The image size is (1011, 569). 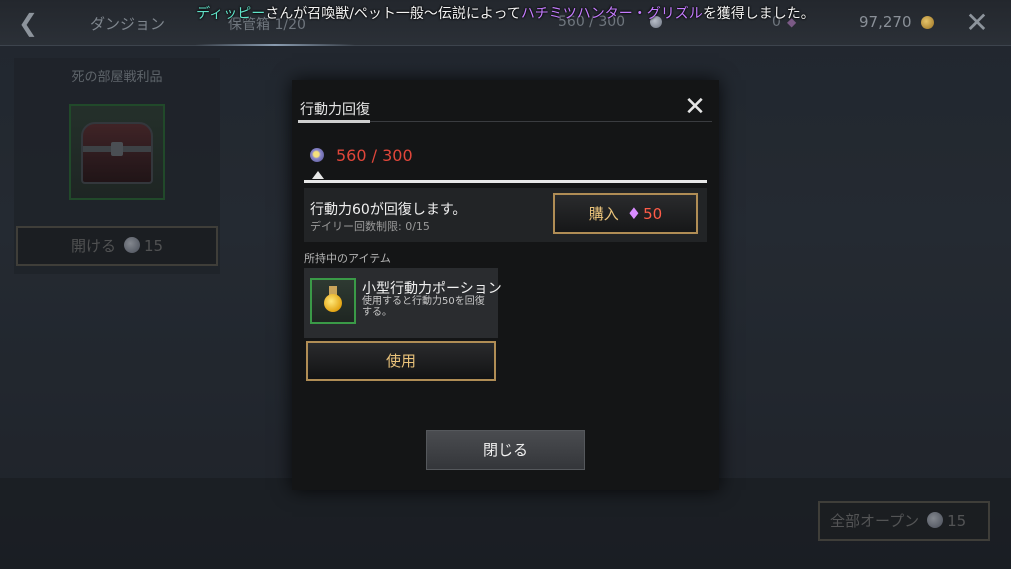 I want to click on recover-option: 行動力60が回復します。 デイリー回数制限: 0/15 購入 ♦ 50, so click(x=505, y=215).